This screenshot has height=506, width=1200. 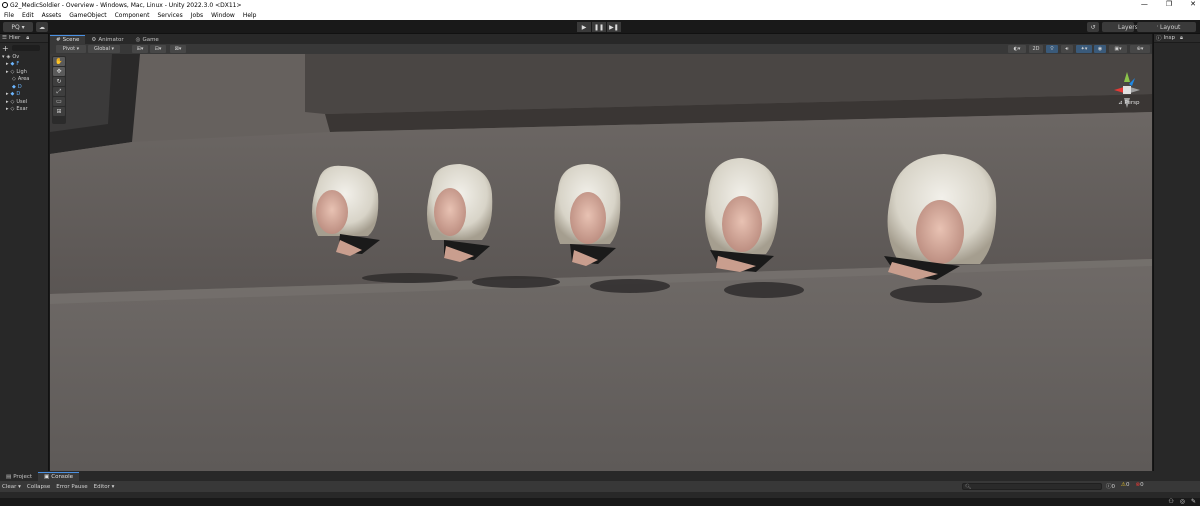 I want to click on status-icons: ⚇ ◎ ✎, so click(x=1182, y=501).